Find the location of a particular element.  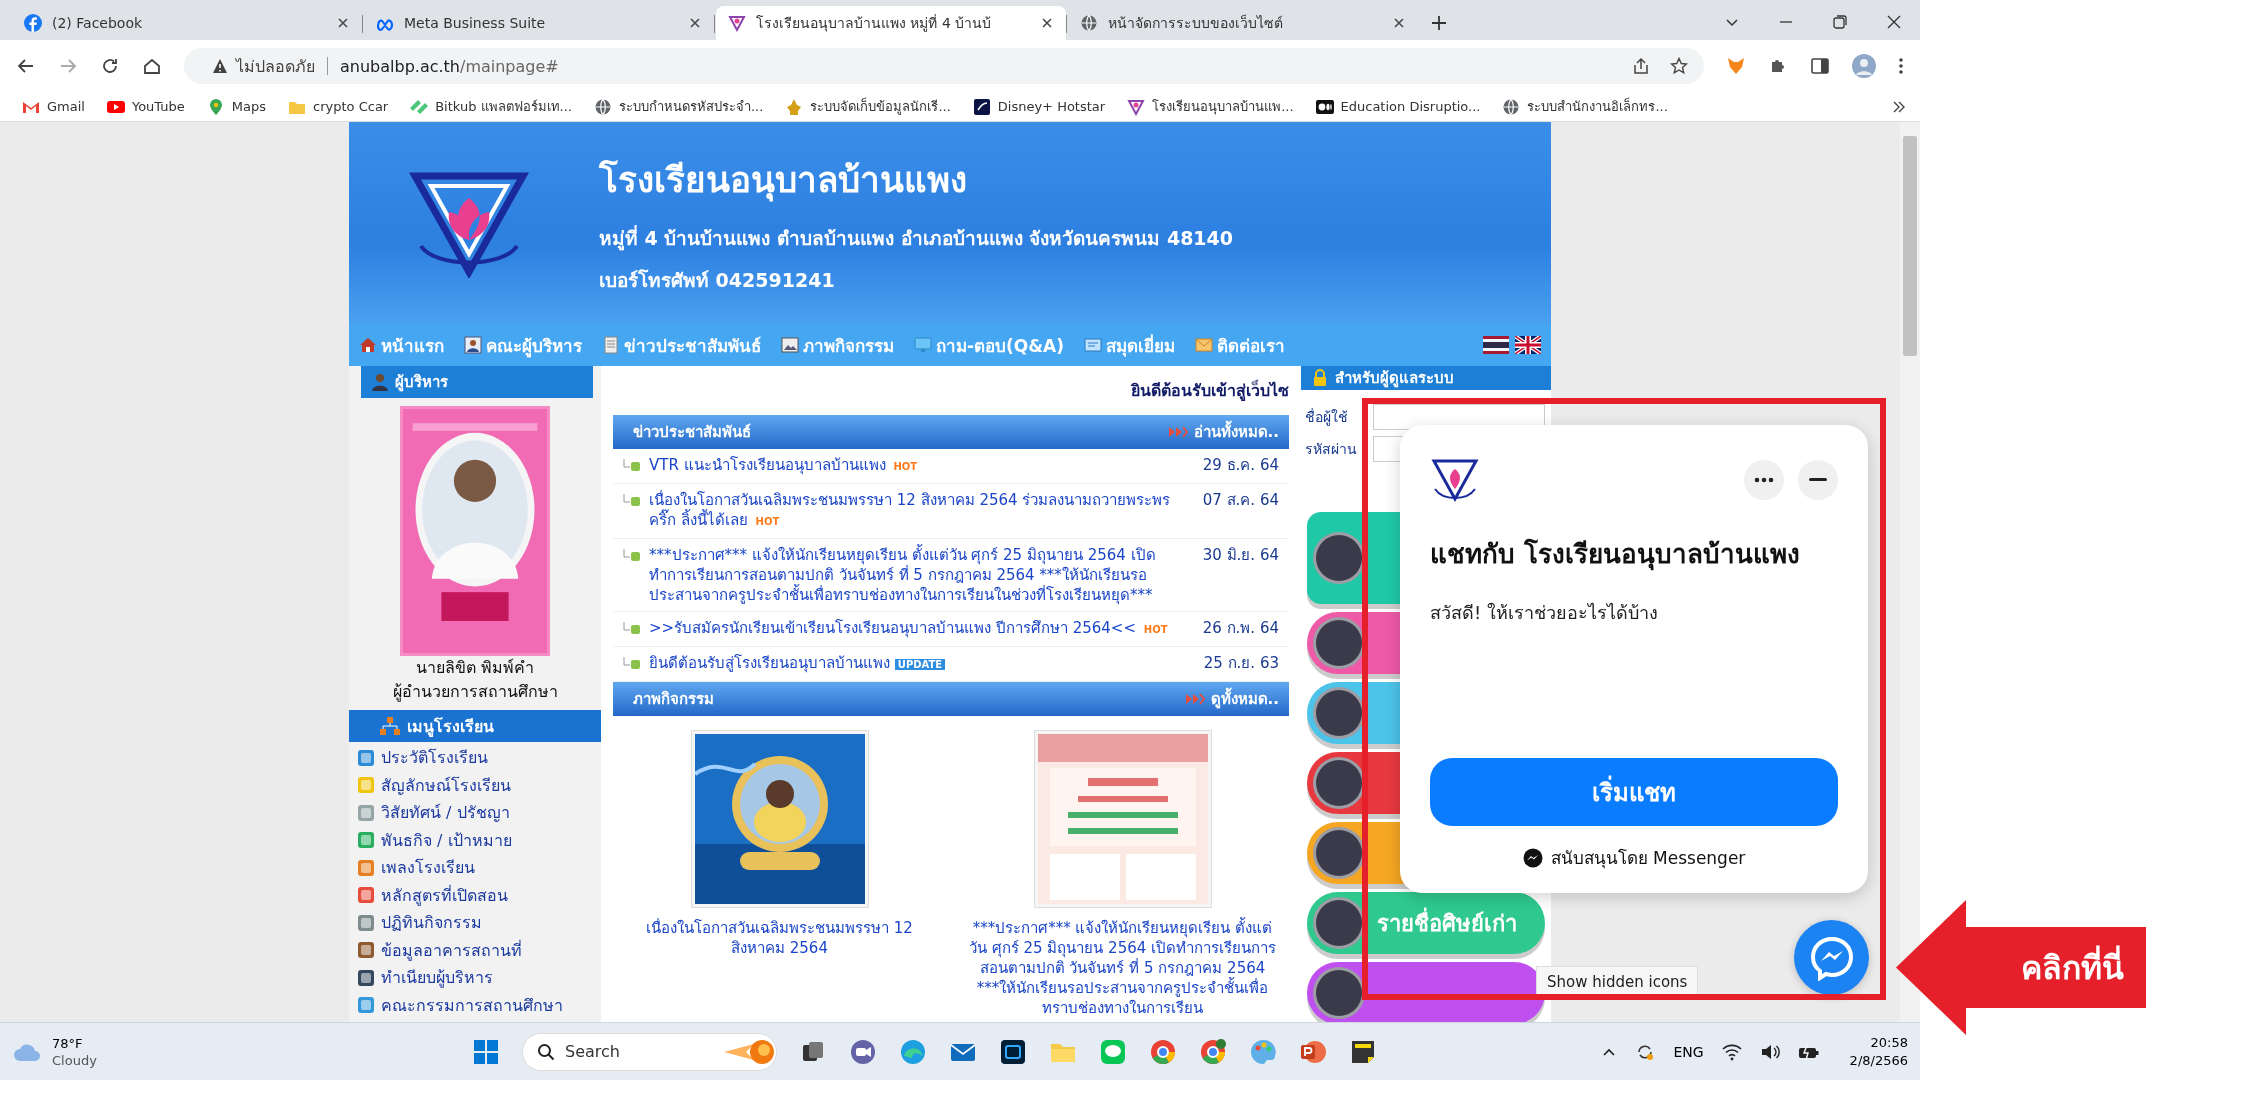

browser-tab: โรงเรียนอนุบาลบ้านแพง หมู่ที่ 4 บ้านบ้ is located at coordinates (891, 23).